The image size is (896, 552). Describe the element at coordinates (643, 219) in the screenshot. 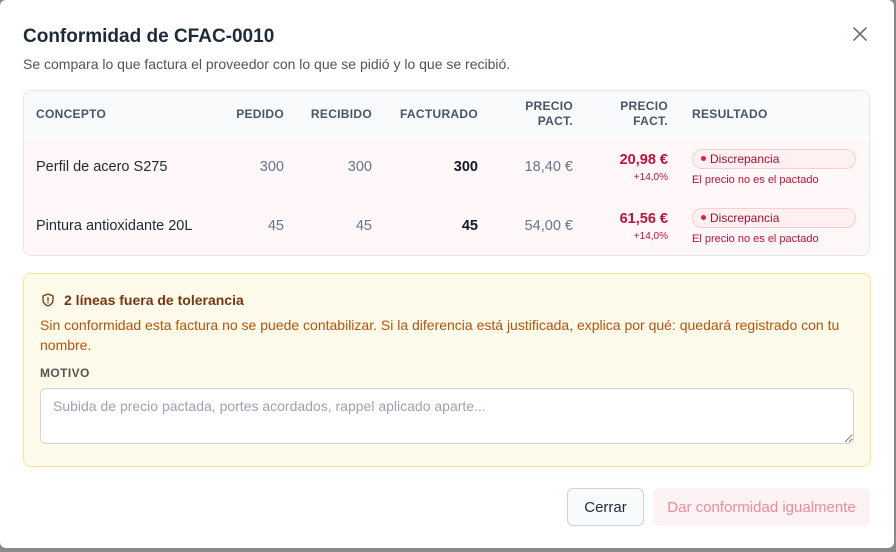

I see `cell-precio-fact: 61,56 €` at that location.